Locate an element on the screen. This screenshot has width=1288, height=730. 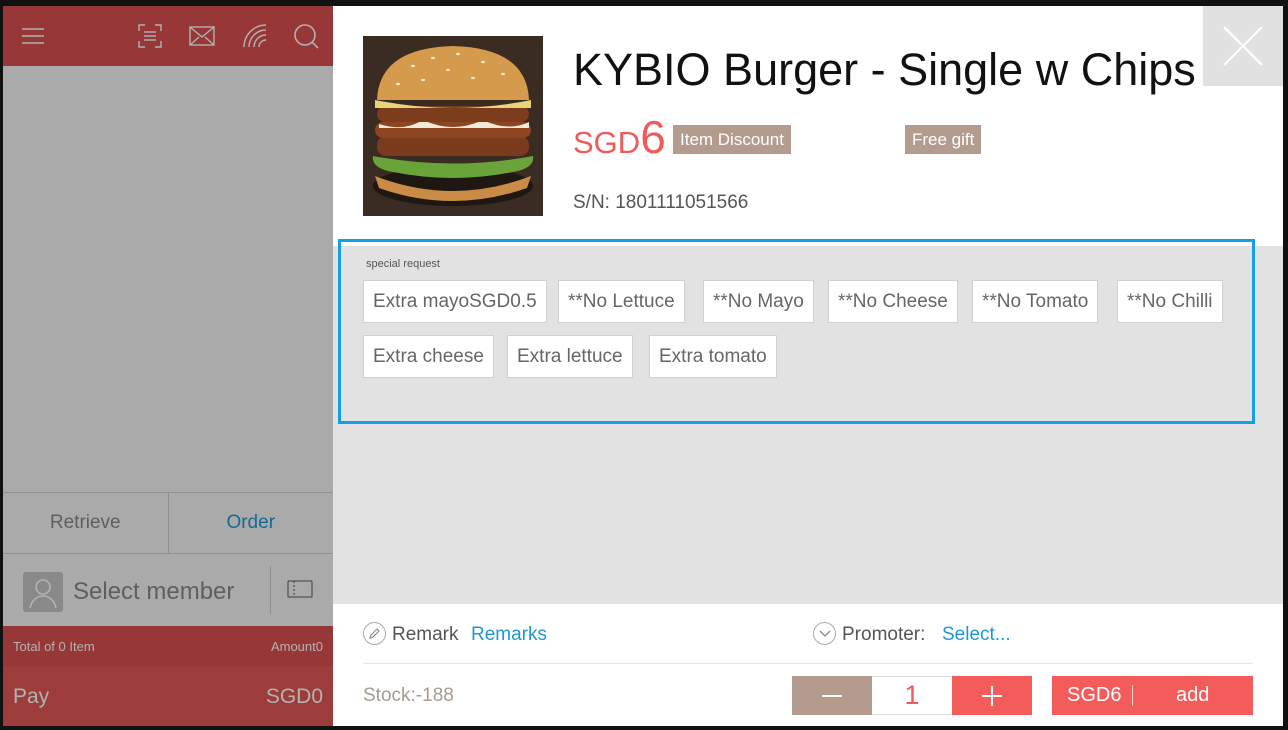
option-extra-cheese: Extra cheese is located at coordinates (428, 356).